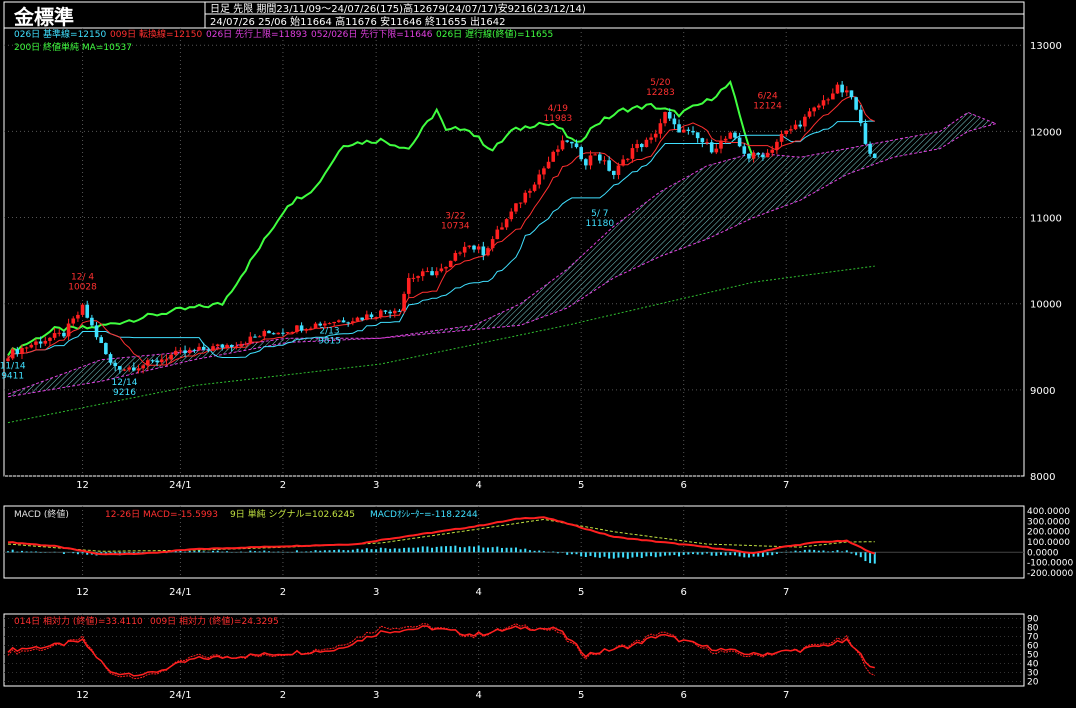 This screenshot has height=708, width=1076. What do you see at coordinates (441, 651) in the screenshot?
I see `rsi-series` at bounding box center [441, 651].